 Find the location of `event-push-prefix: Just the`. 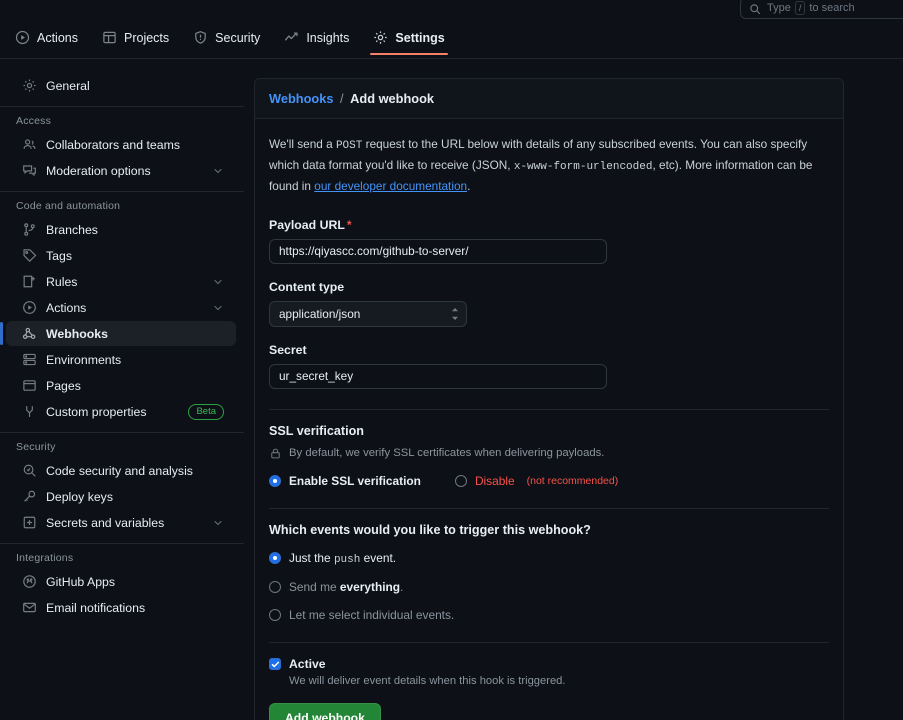

event-push-prefix: Just the is located at coordinates (311, 557).